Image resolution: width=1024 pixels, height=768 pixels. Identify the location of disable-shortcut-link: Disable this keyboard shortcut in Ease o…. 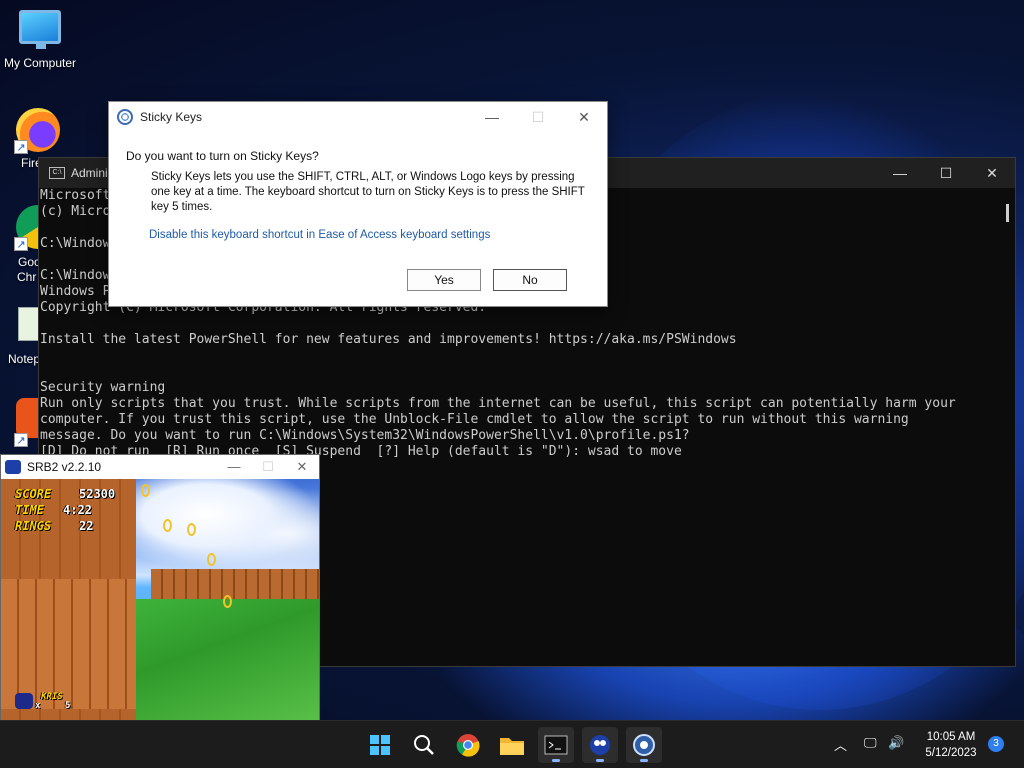
(319, 235).